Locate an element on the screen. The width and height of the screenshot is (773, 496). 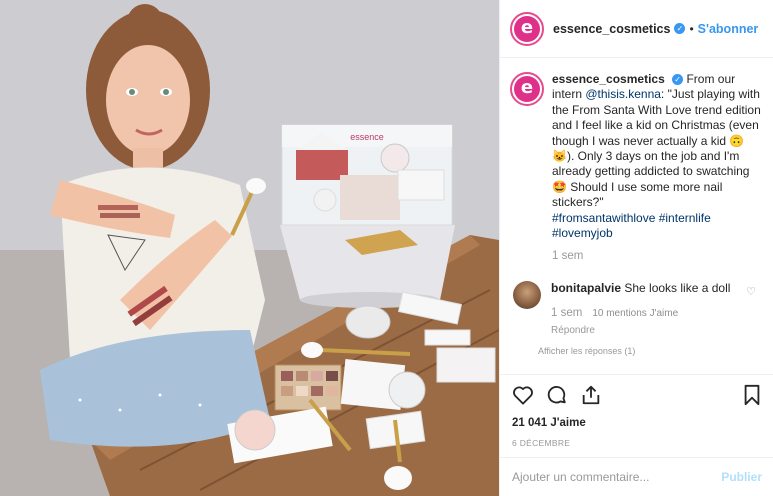
likes-count: 21 041 J'aime is located at coordinates (637, 423).